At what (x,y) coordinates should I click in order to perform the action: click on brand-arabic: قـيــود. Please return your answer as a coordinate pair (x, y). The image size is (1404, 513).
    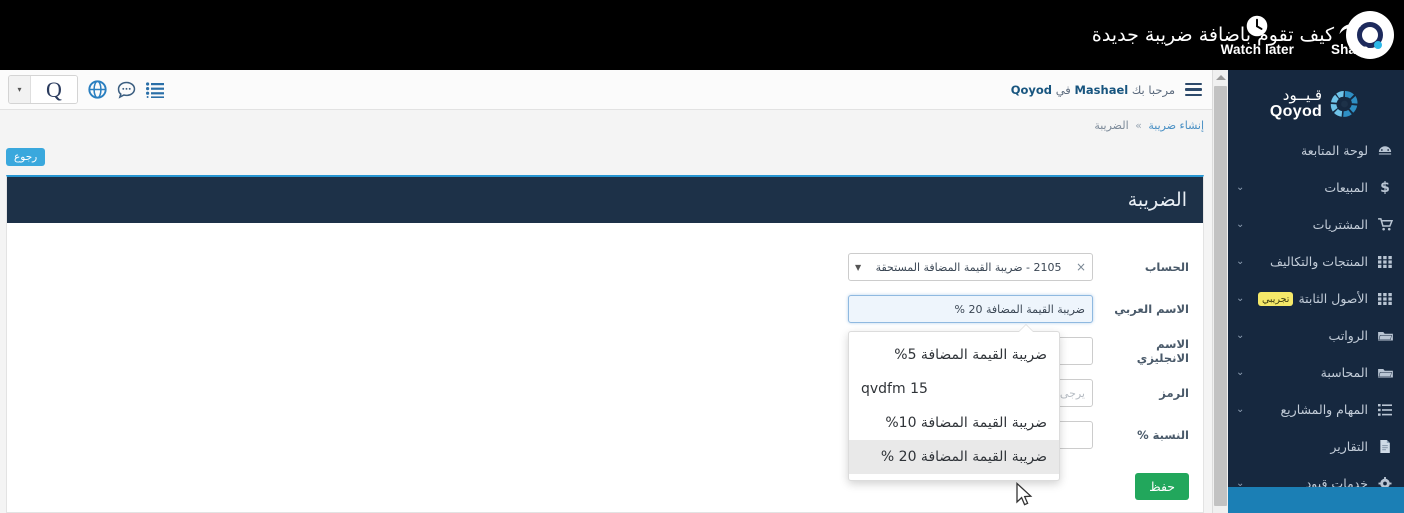
    Looking at the image, I should click on (1302, 95).